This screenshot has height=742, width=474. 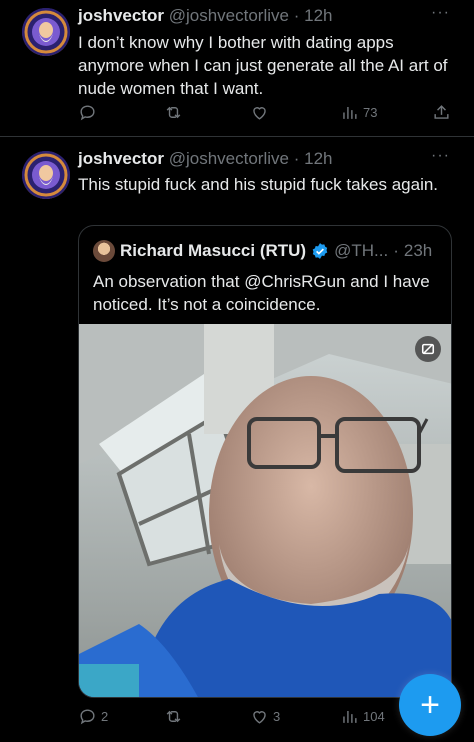 I want to click on reply-button, so click(x=89, y=112).